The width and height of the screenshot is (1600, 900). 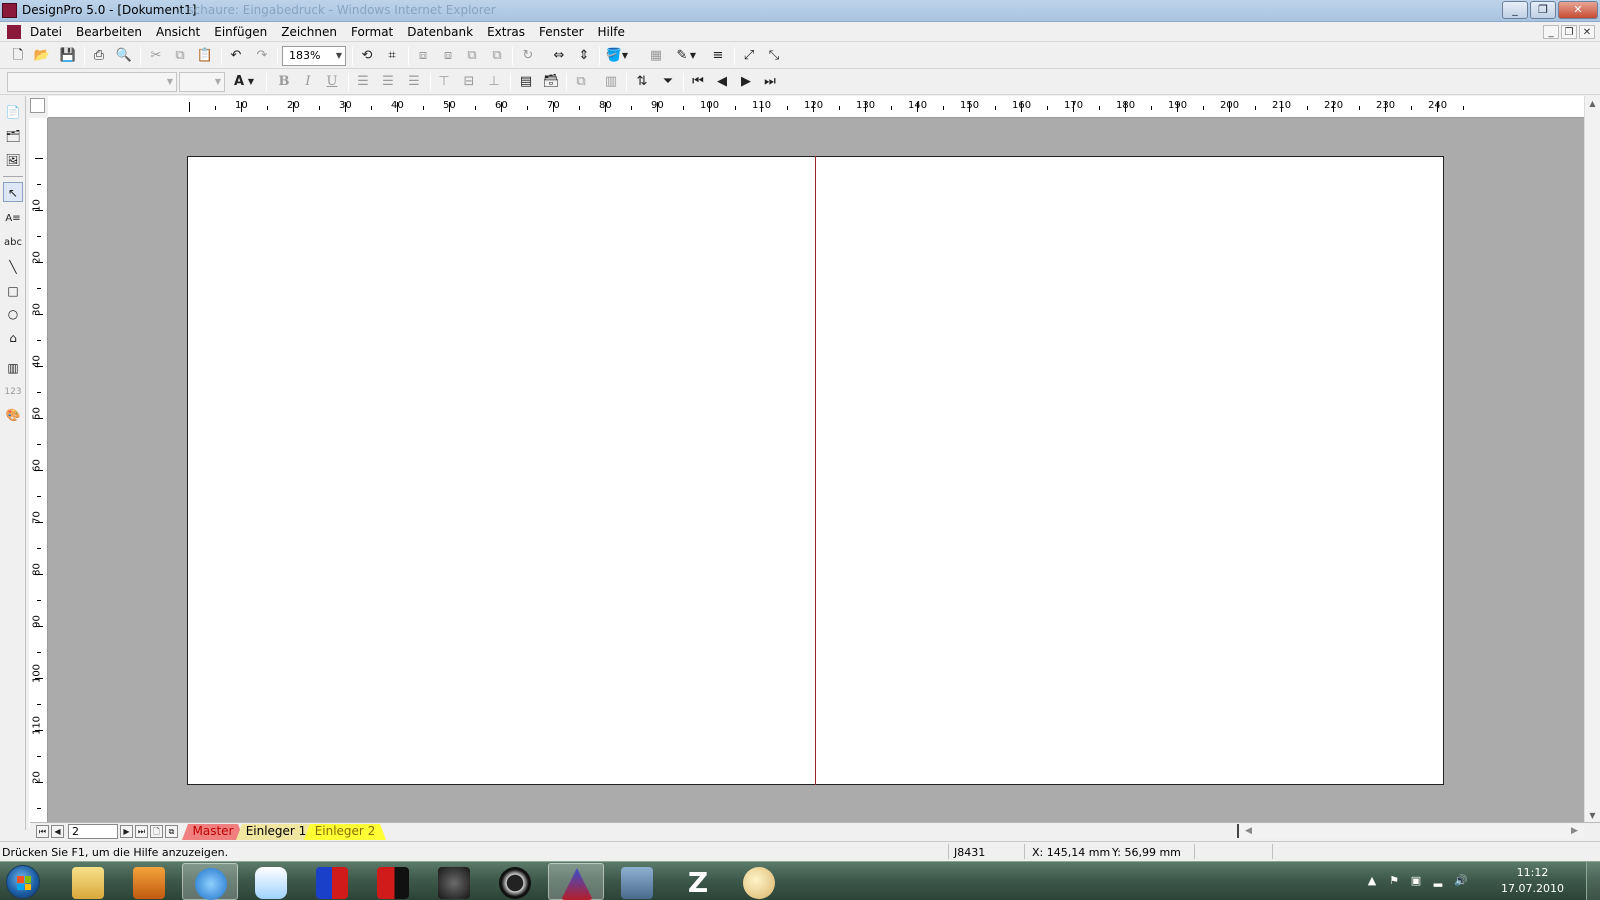 What do you see at coordinates (749, 56) in the screenshot?
I see `fit-page-icon: ⤢` at bounding box center [749, 56].